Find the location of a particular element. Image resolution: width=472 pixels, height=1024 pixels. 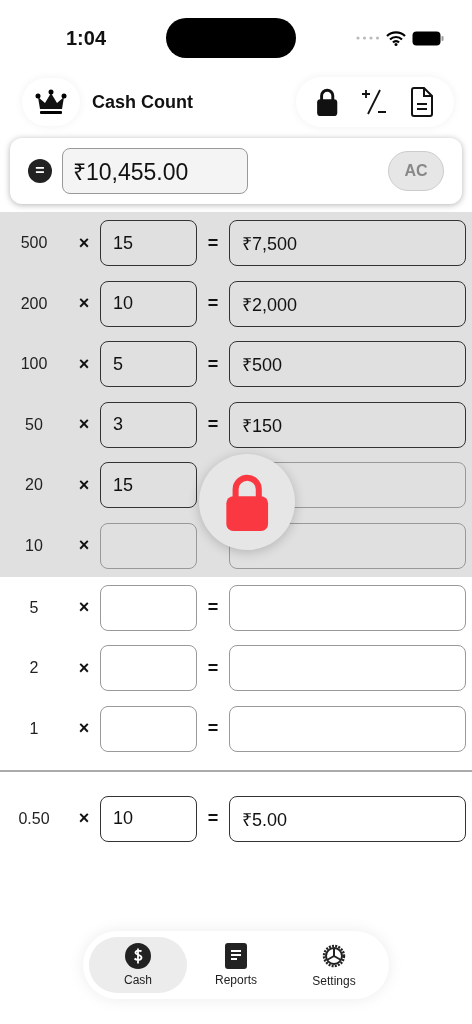

signal-icon is located at coordinates (368, 38).